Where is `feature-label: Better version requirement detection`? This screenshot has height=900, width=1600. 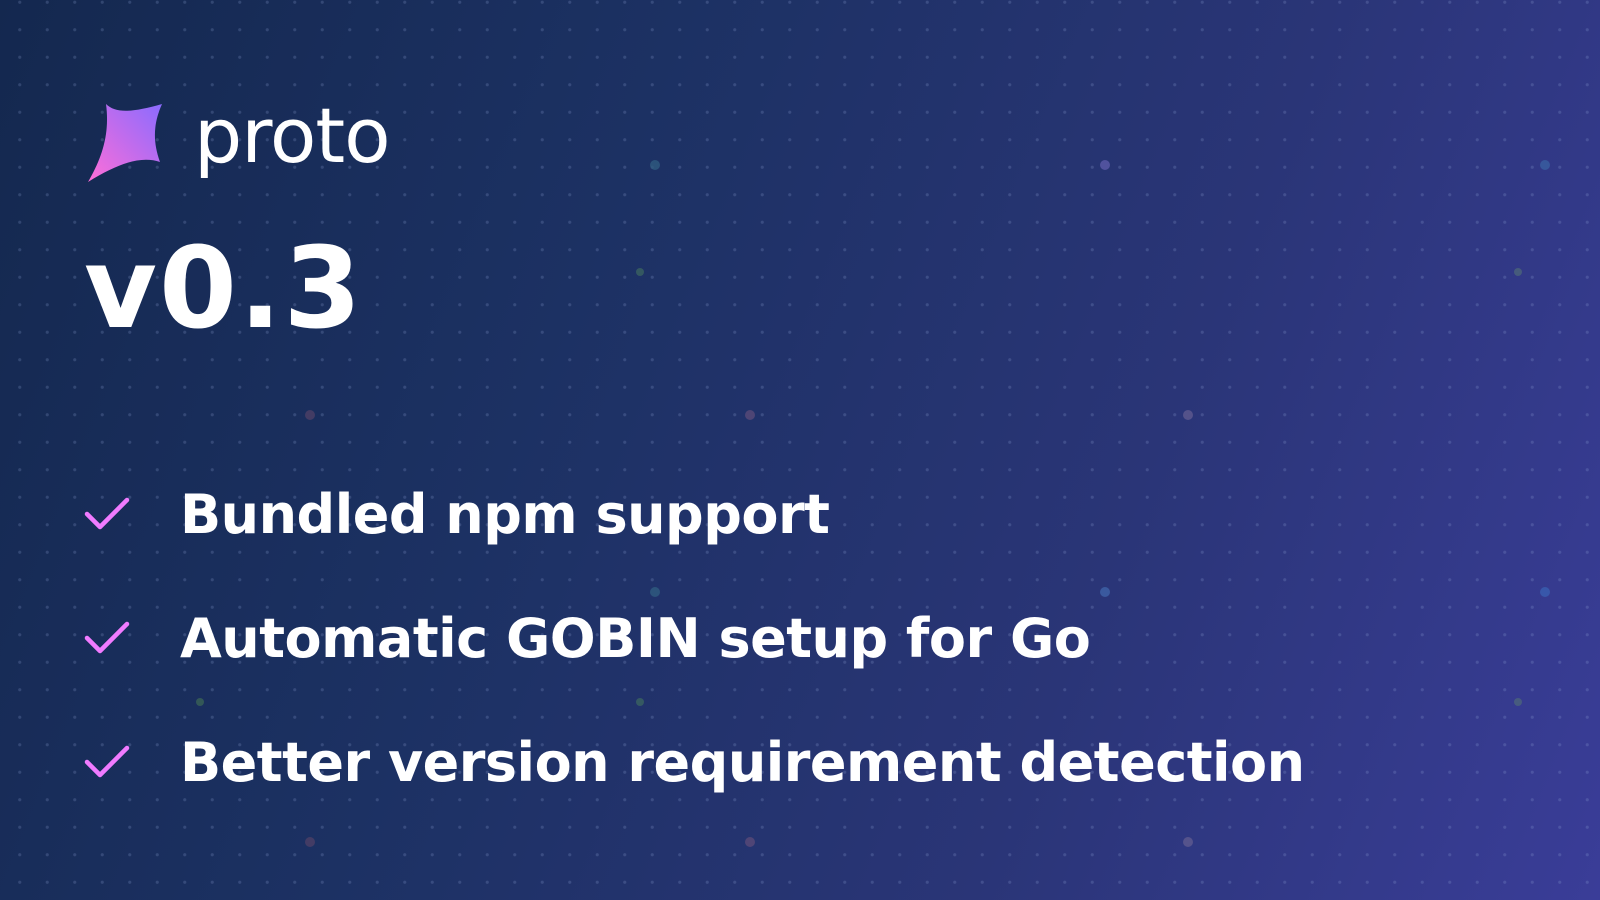 feature-label: Better version requirement detection is located at coordinates (742, 762).